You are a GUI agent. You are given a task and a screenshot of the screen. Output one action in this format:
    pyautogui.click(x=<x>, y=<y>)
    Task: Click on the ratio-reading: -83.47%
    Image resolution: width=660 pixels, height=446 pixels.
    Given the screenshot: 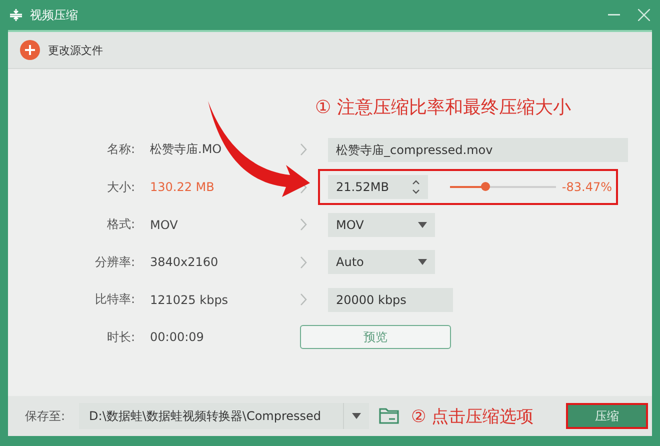 What is the action you would take?
    pyautogui.click(x=586, y=187)
    